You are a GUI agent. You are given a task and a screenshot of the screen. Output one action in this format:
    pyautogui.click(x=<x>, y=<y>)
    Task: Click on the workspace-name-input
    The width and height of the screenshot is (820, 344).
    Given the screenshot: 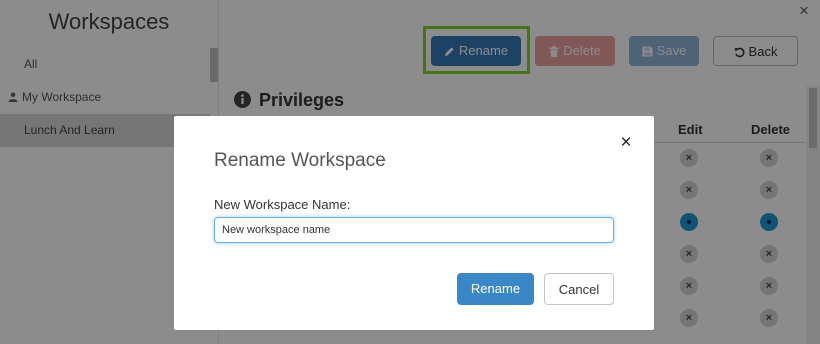 What is the action you would take?
    pyautogui.click(x=414, y=230)
    